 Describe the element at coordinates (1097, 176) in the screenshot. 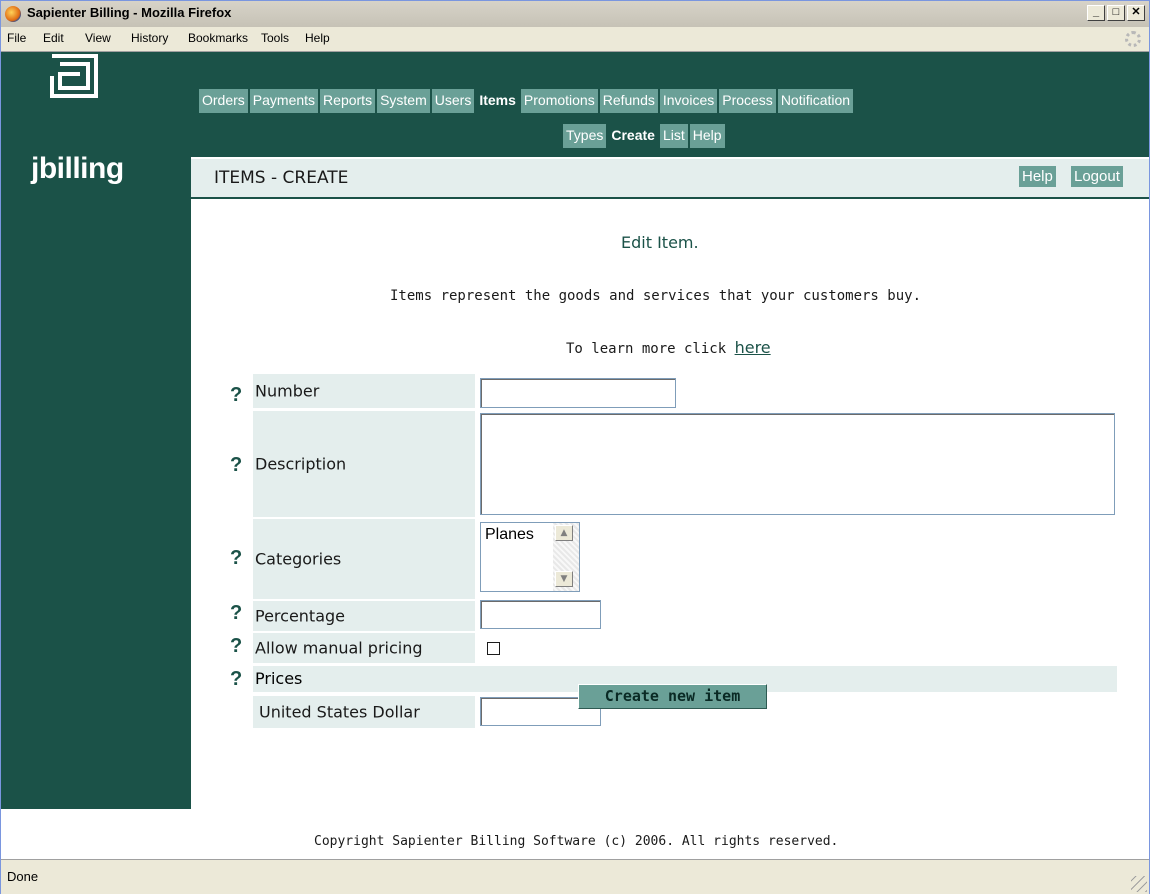

I see `logout-button: Logout` at that location.